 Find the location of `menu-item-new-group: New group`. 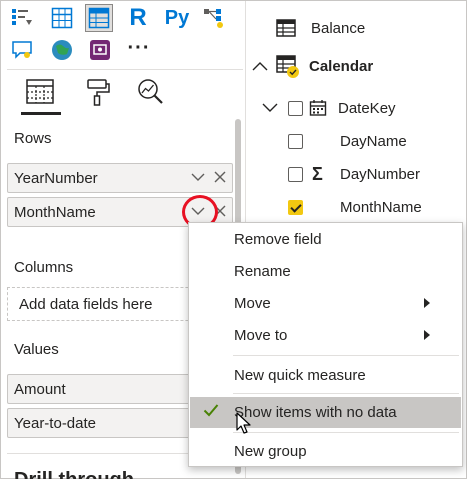

menu-item-new-group: New group is located at coordinates (325, 451).